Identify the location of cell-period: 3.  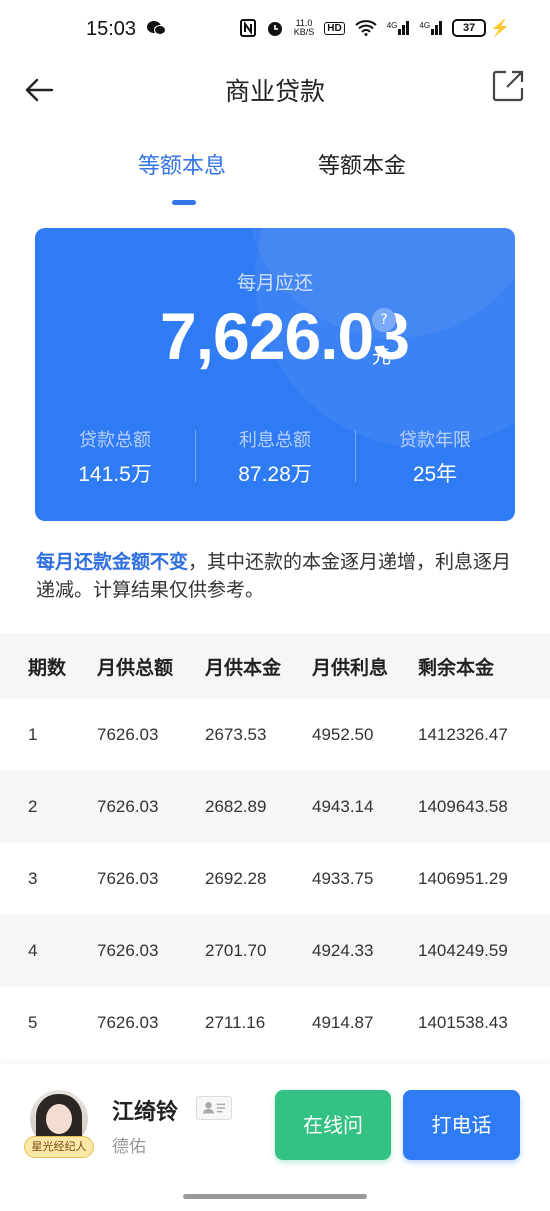
(33, 878).